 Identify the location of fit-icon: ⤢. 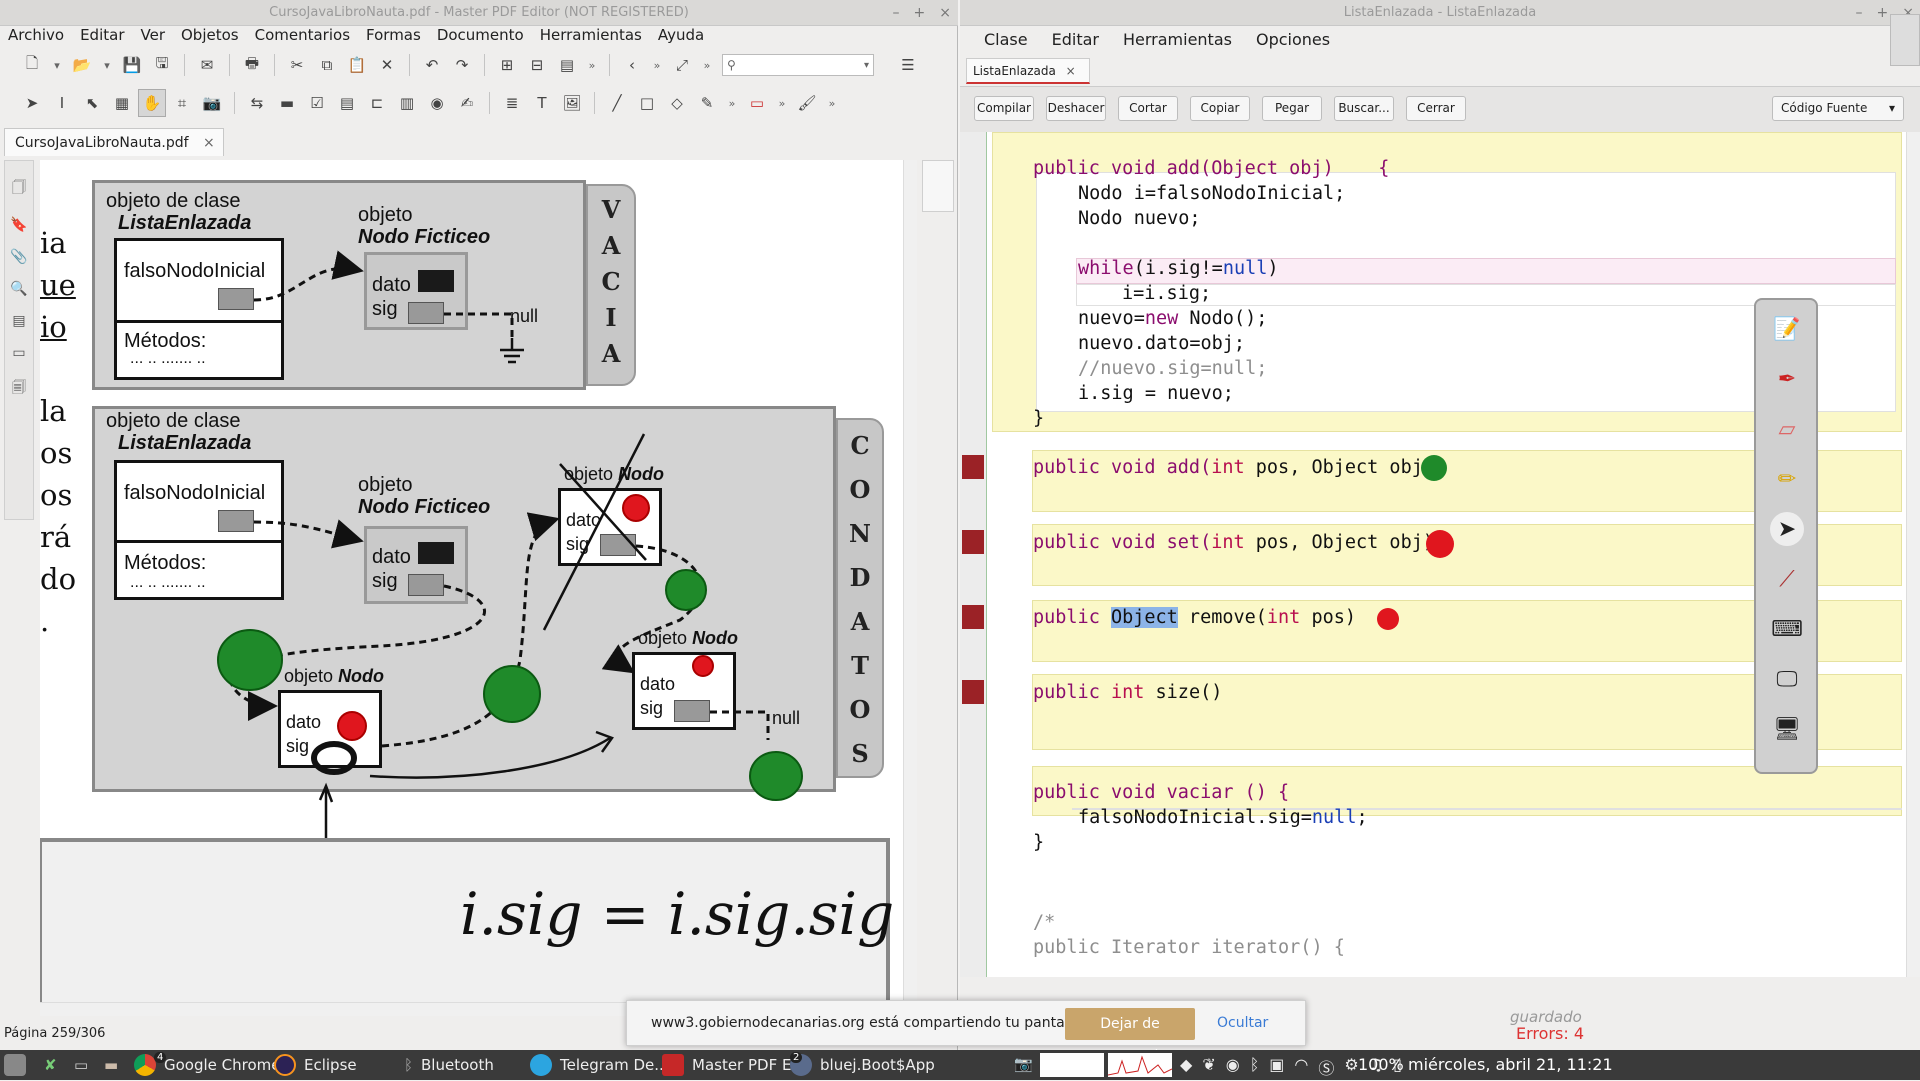
(682, 65).